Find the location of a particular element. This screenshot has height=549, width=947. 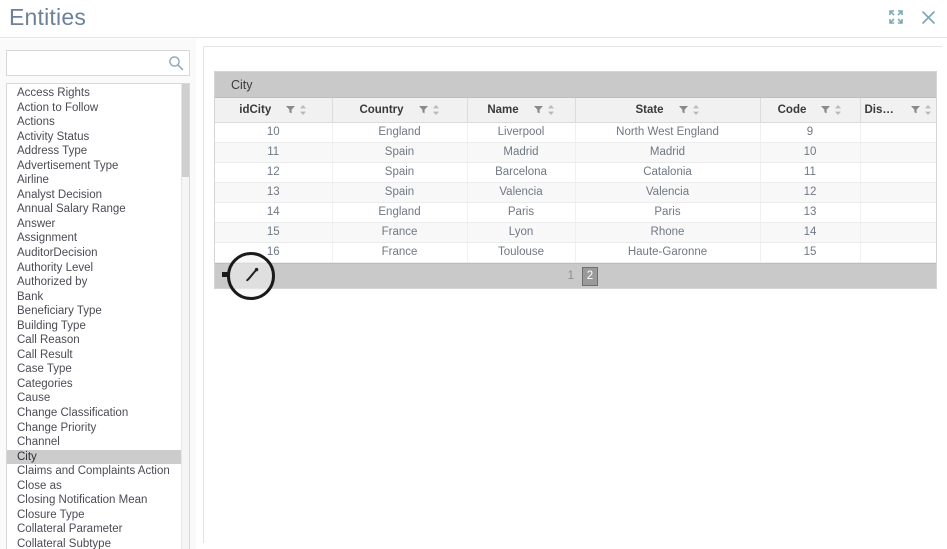

expand-icon is located at coordinates (896, 17).